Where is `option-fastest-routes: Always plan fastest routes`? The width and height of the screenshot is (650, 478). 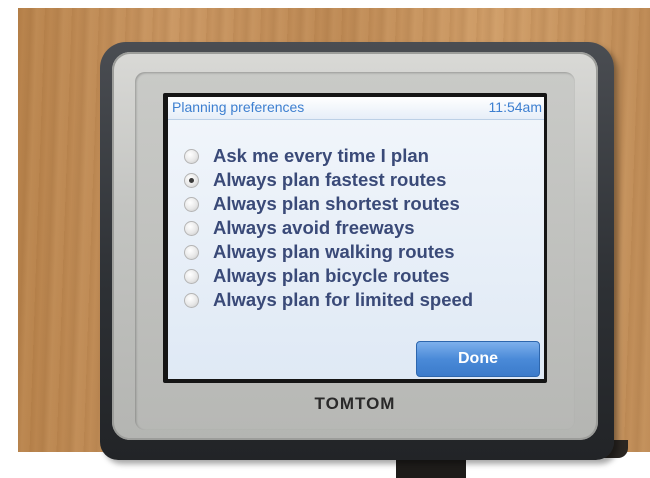
option-fastest-routes: Always plan fastest routes is located at coordinates (362, 180).